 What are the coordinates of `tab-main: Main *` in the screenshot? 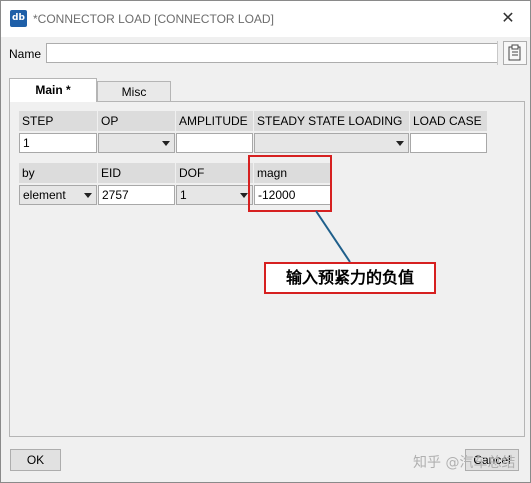 It's located at (53, 90).